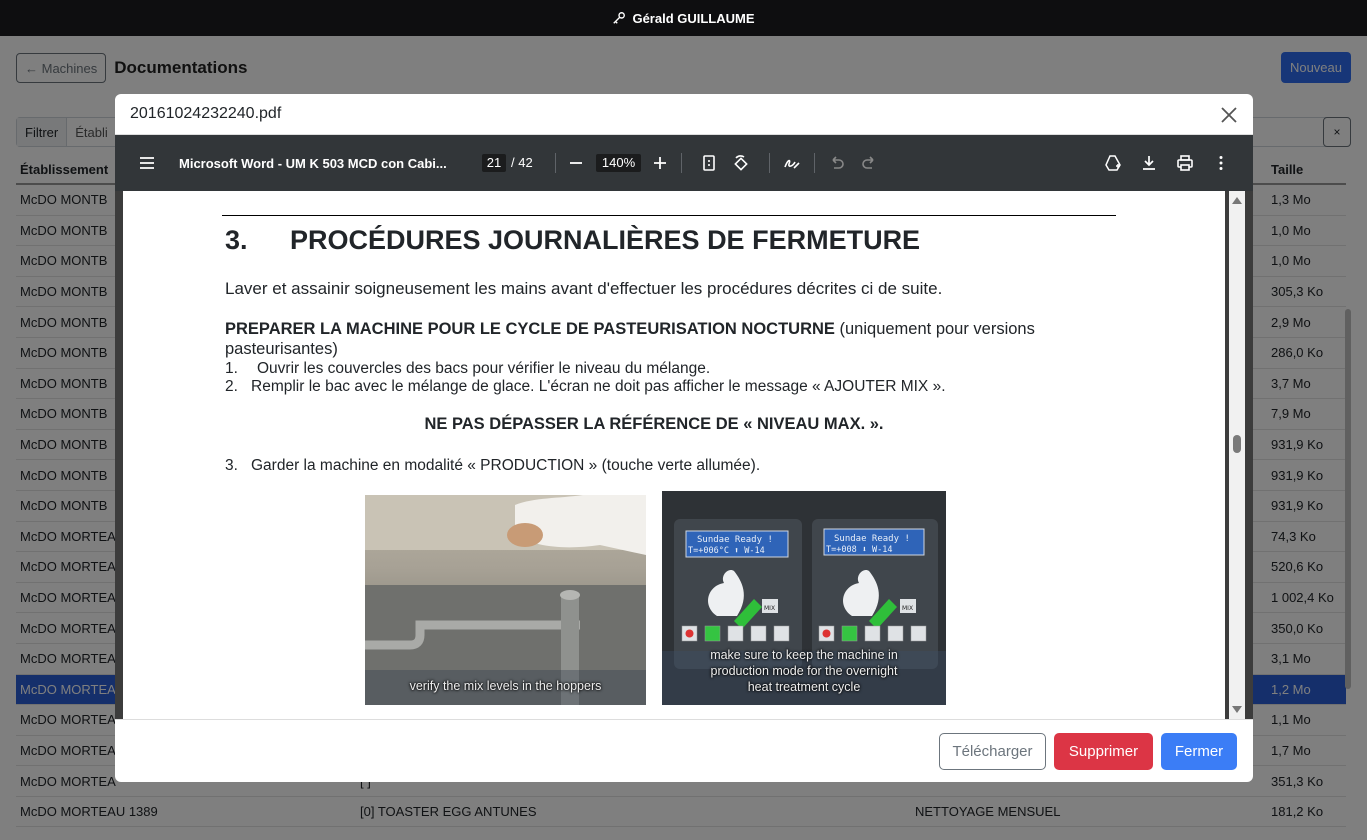  I want to click on lcd-left-line1: Sundae Ready !, so click(735, 540).